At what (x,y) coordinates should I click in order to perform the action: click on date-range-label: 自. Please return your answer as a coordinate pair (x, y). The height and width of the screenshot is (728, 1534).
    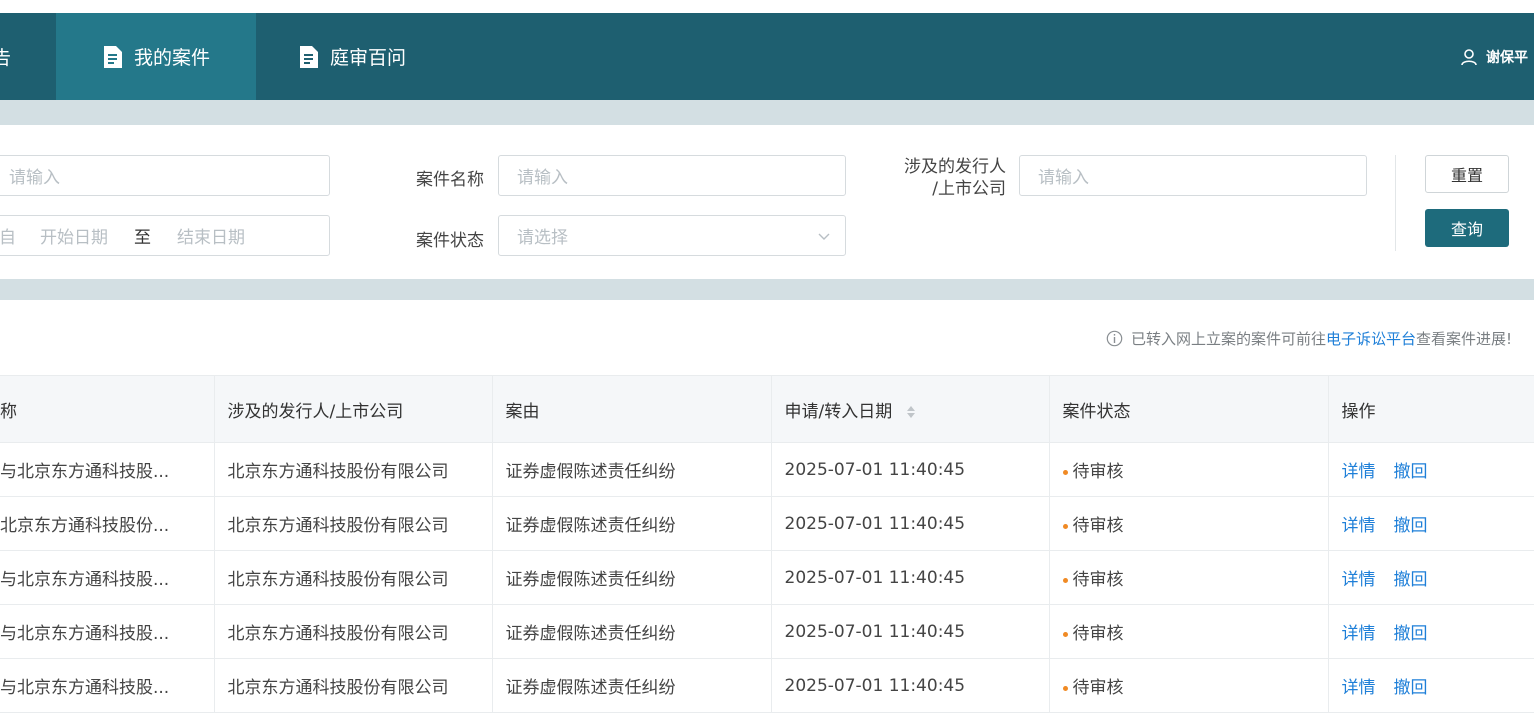
    Looking at the image, I should click on (8, 238).